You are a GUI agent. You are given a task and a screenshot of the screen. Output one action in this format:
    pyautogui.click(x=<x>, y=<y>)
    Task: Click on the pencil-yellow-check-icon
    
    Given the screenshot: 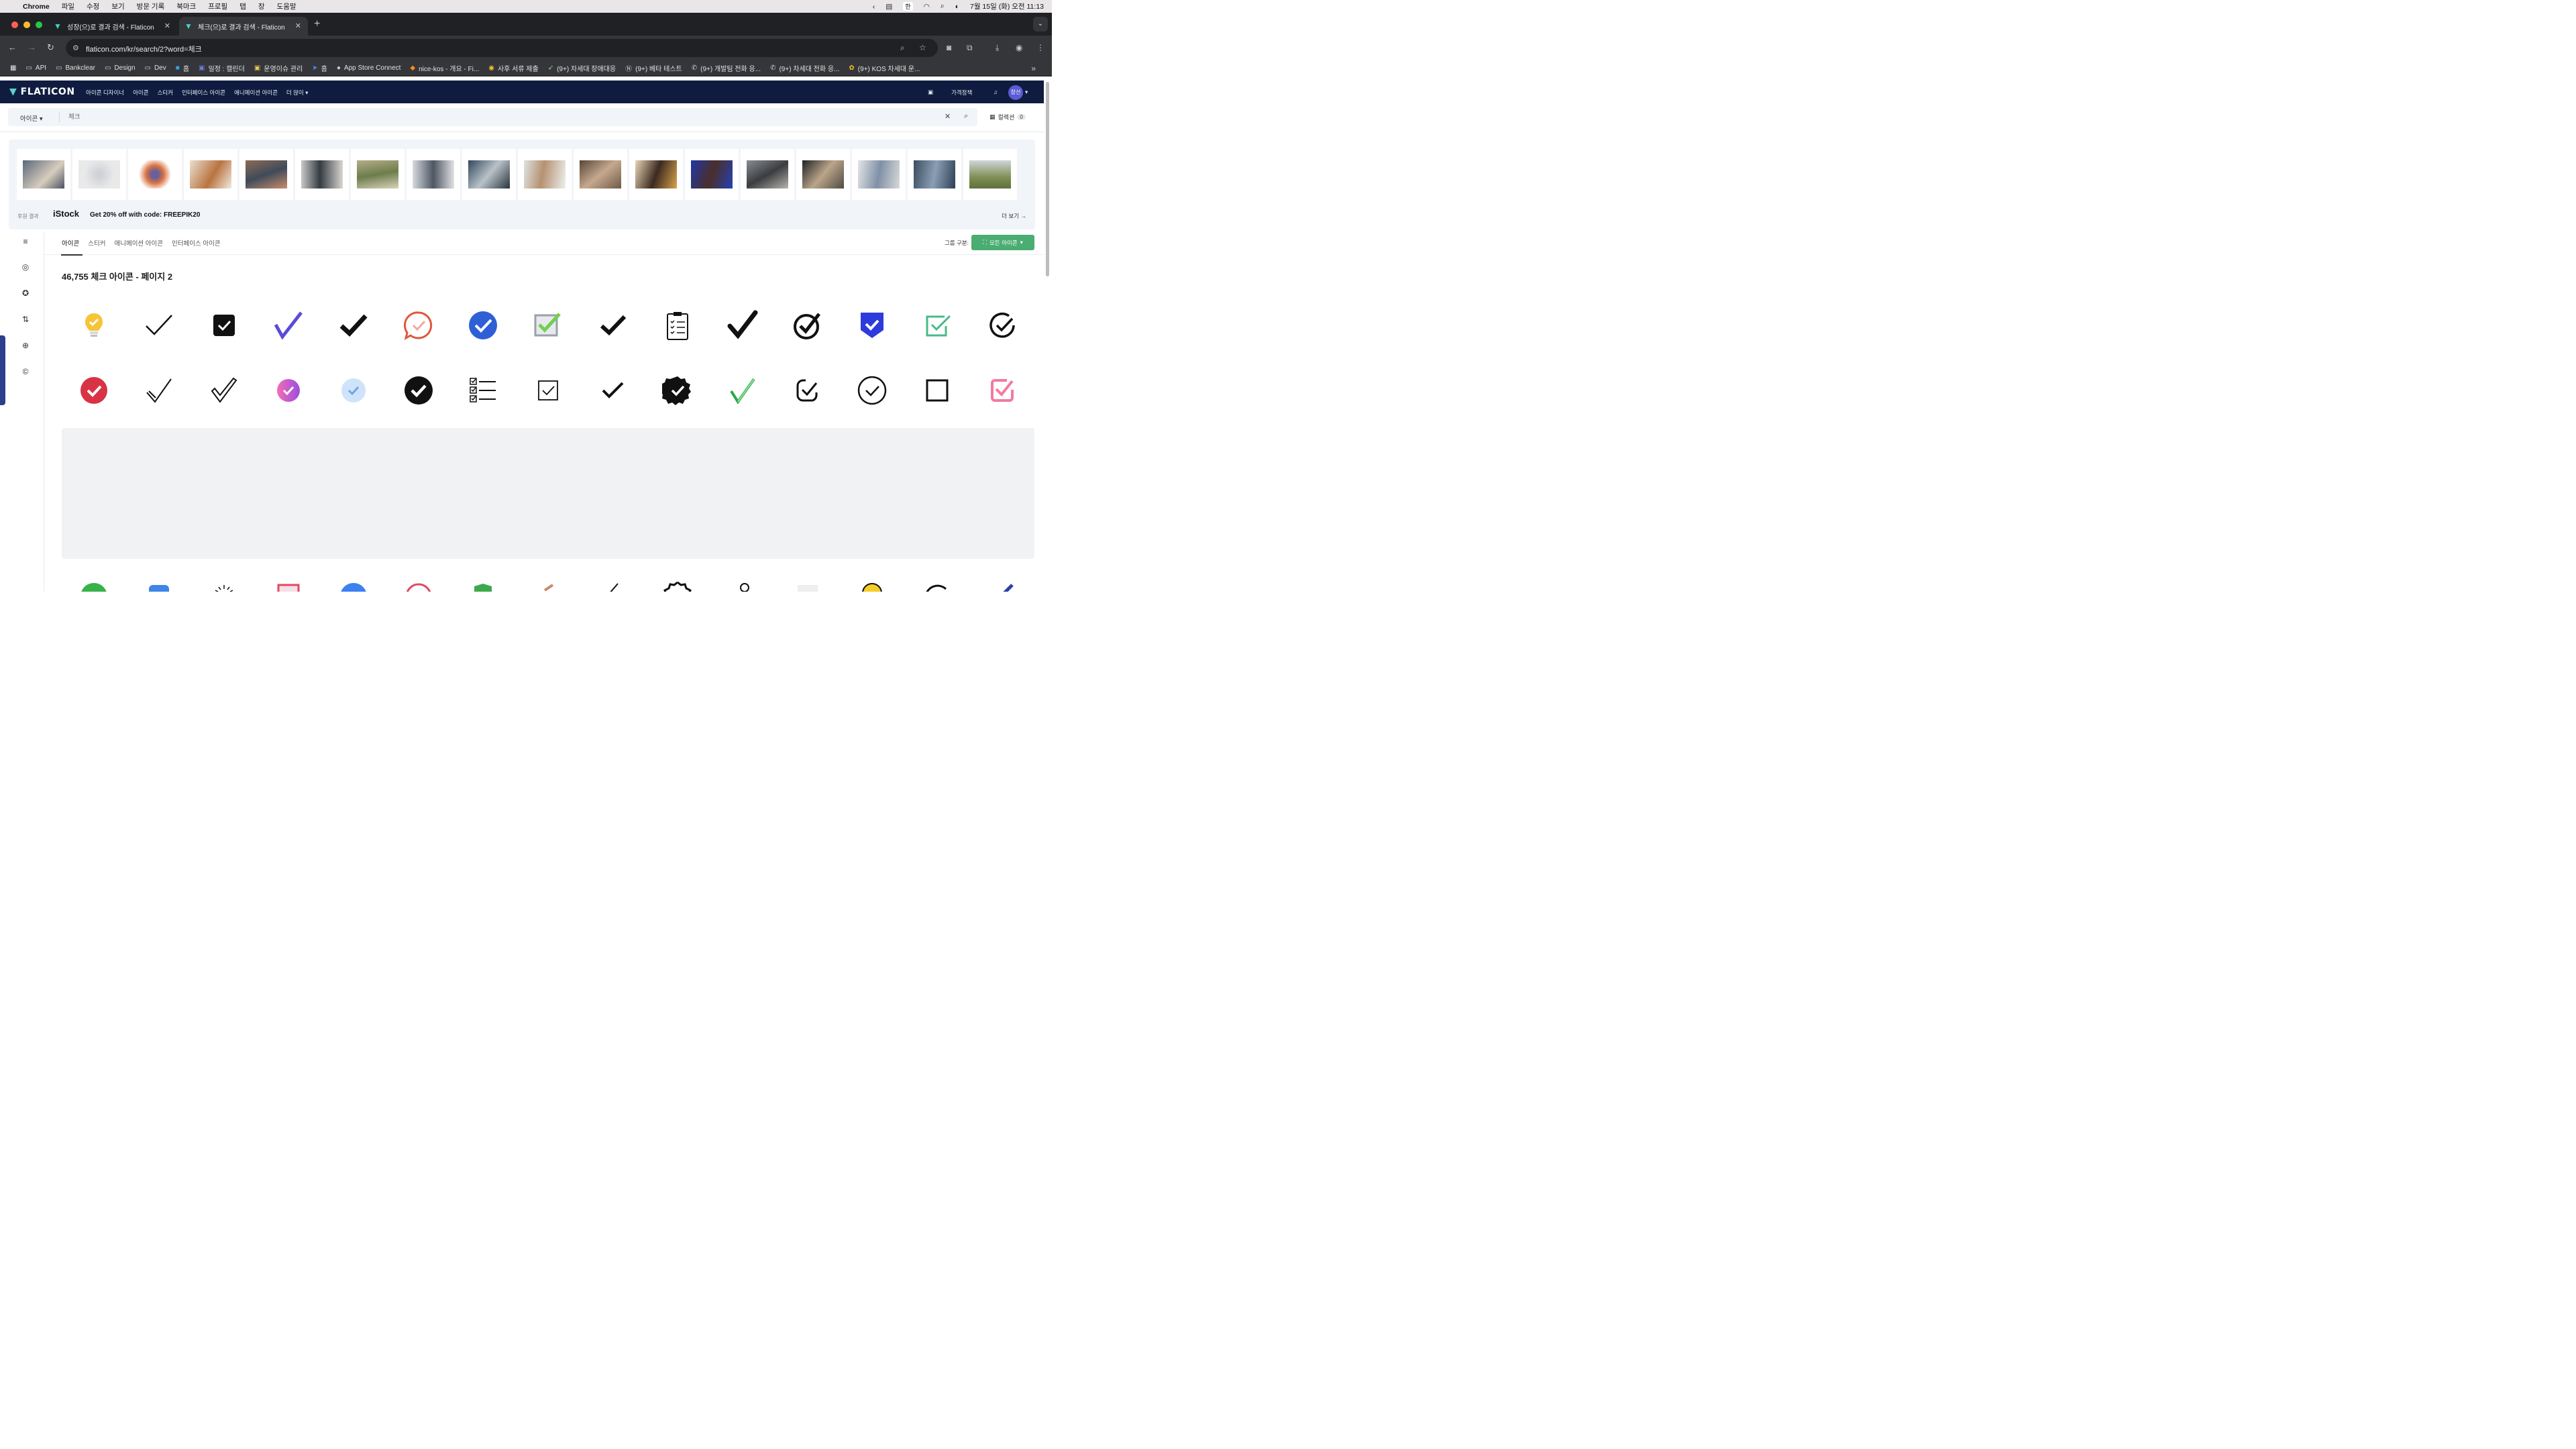 What is the action you would take?
    pyautogui.click(x=872, y=586)
    